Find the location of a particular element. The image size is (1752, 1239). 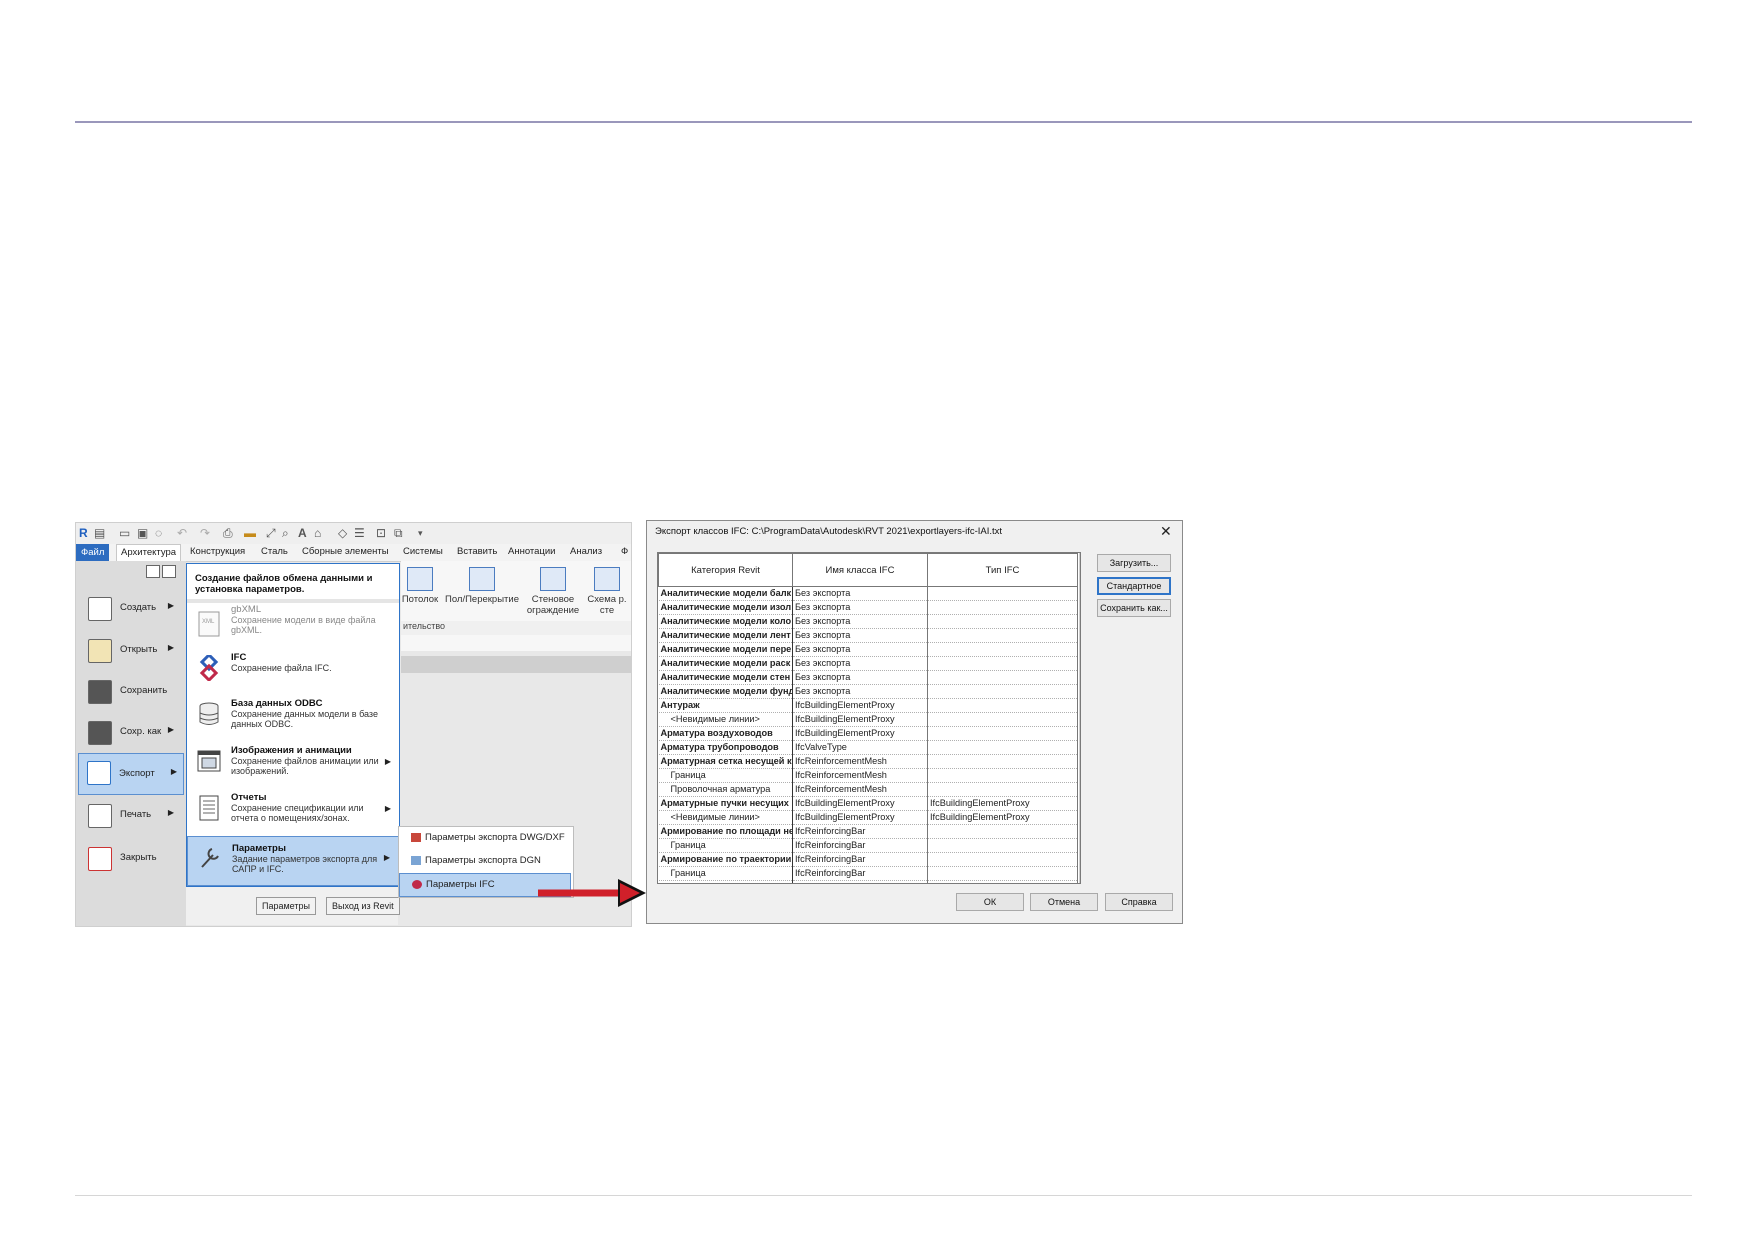

close-hidden-icon: ⊡ is located at coordinates (381, 533).